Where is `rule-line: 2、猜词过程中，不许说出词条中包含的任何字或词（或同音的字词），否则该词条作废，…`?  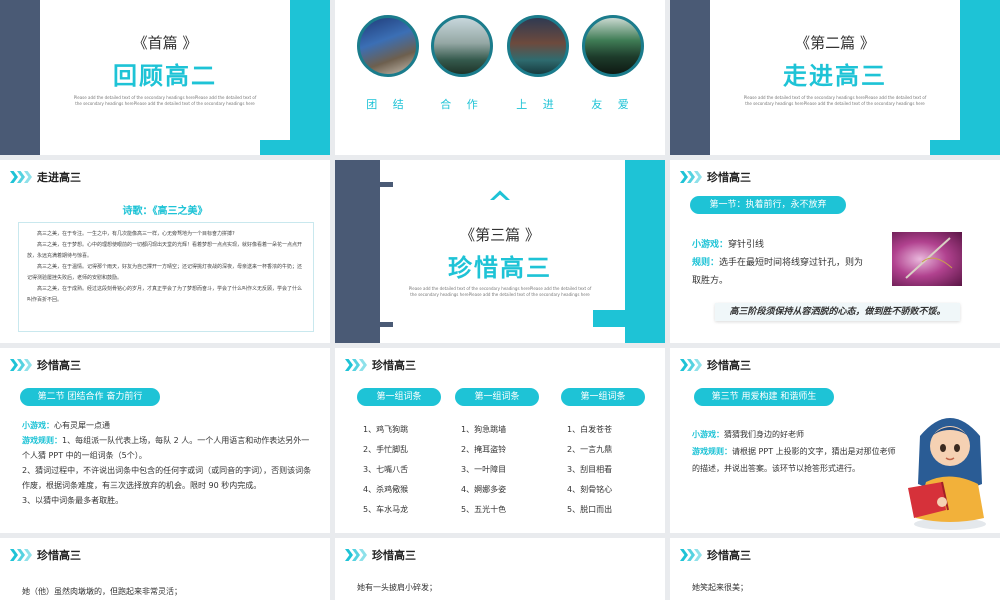
rule-line: 2、猜词过程中，不许说出词条中包含的任何字或词（或同音的字词），否则该词条作废，… is located at coordinates (167, 478).